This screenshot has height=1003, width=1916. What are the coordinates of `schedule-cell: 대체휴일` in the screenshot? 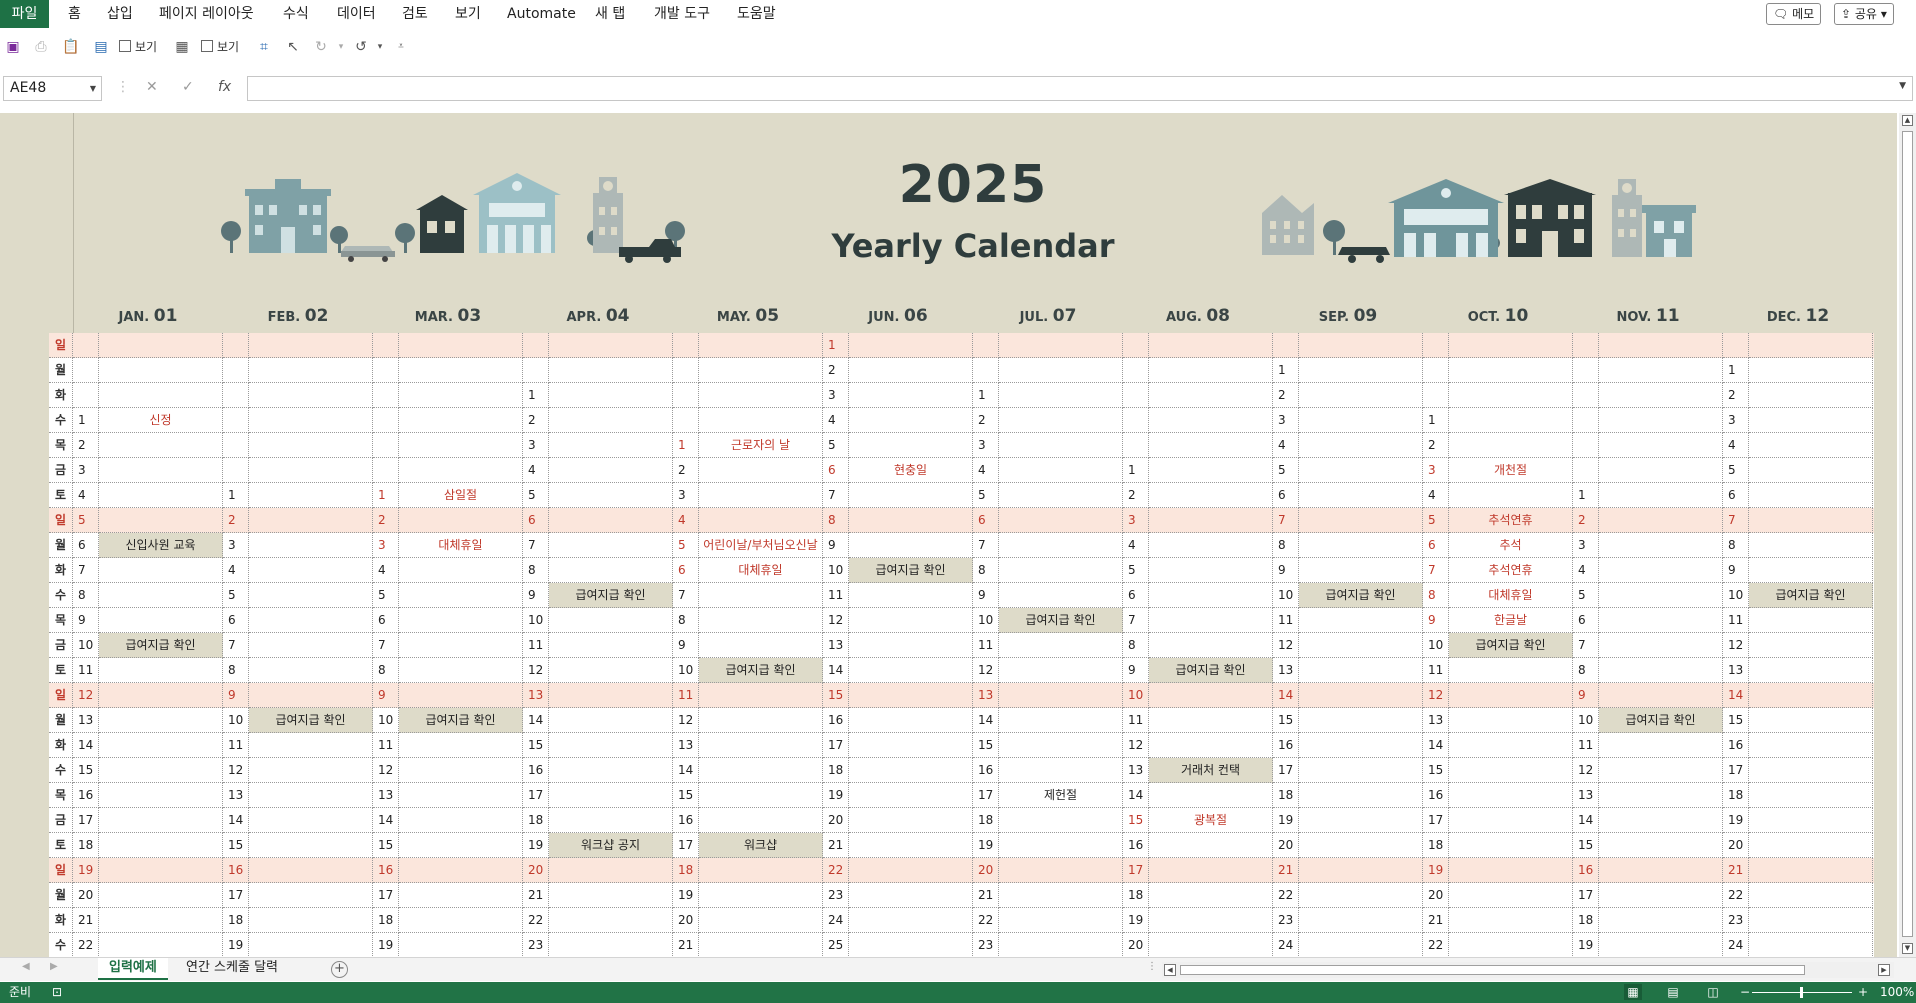 It's located at (761, 570).